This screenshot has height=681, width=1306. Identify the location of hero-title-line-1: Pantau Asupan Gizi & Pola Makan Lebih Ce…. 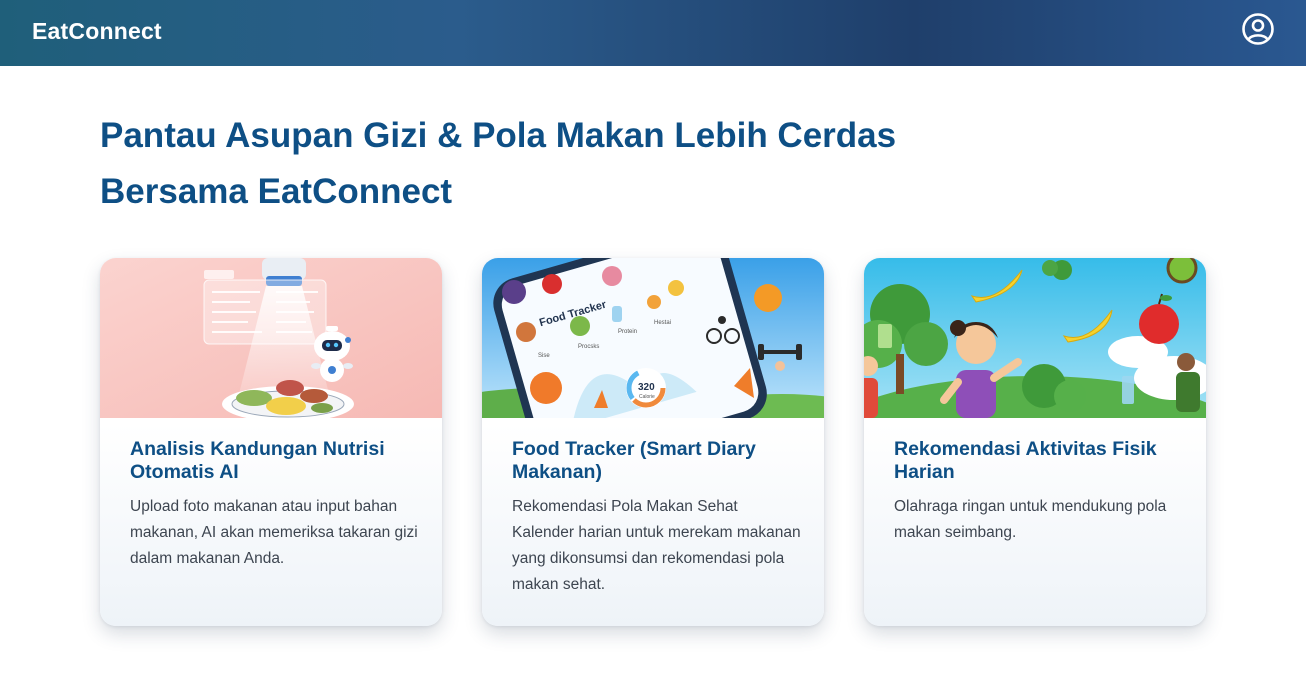
(498, 135).